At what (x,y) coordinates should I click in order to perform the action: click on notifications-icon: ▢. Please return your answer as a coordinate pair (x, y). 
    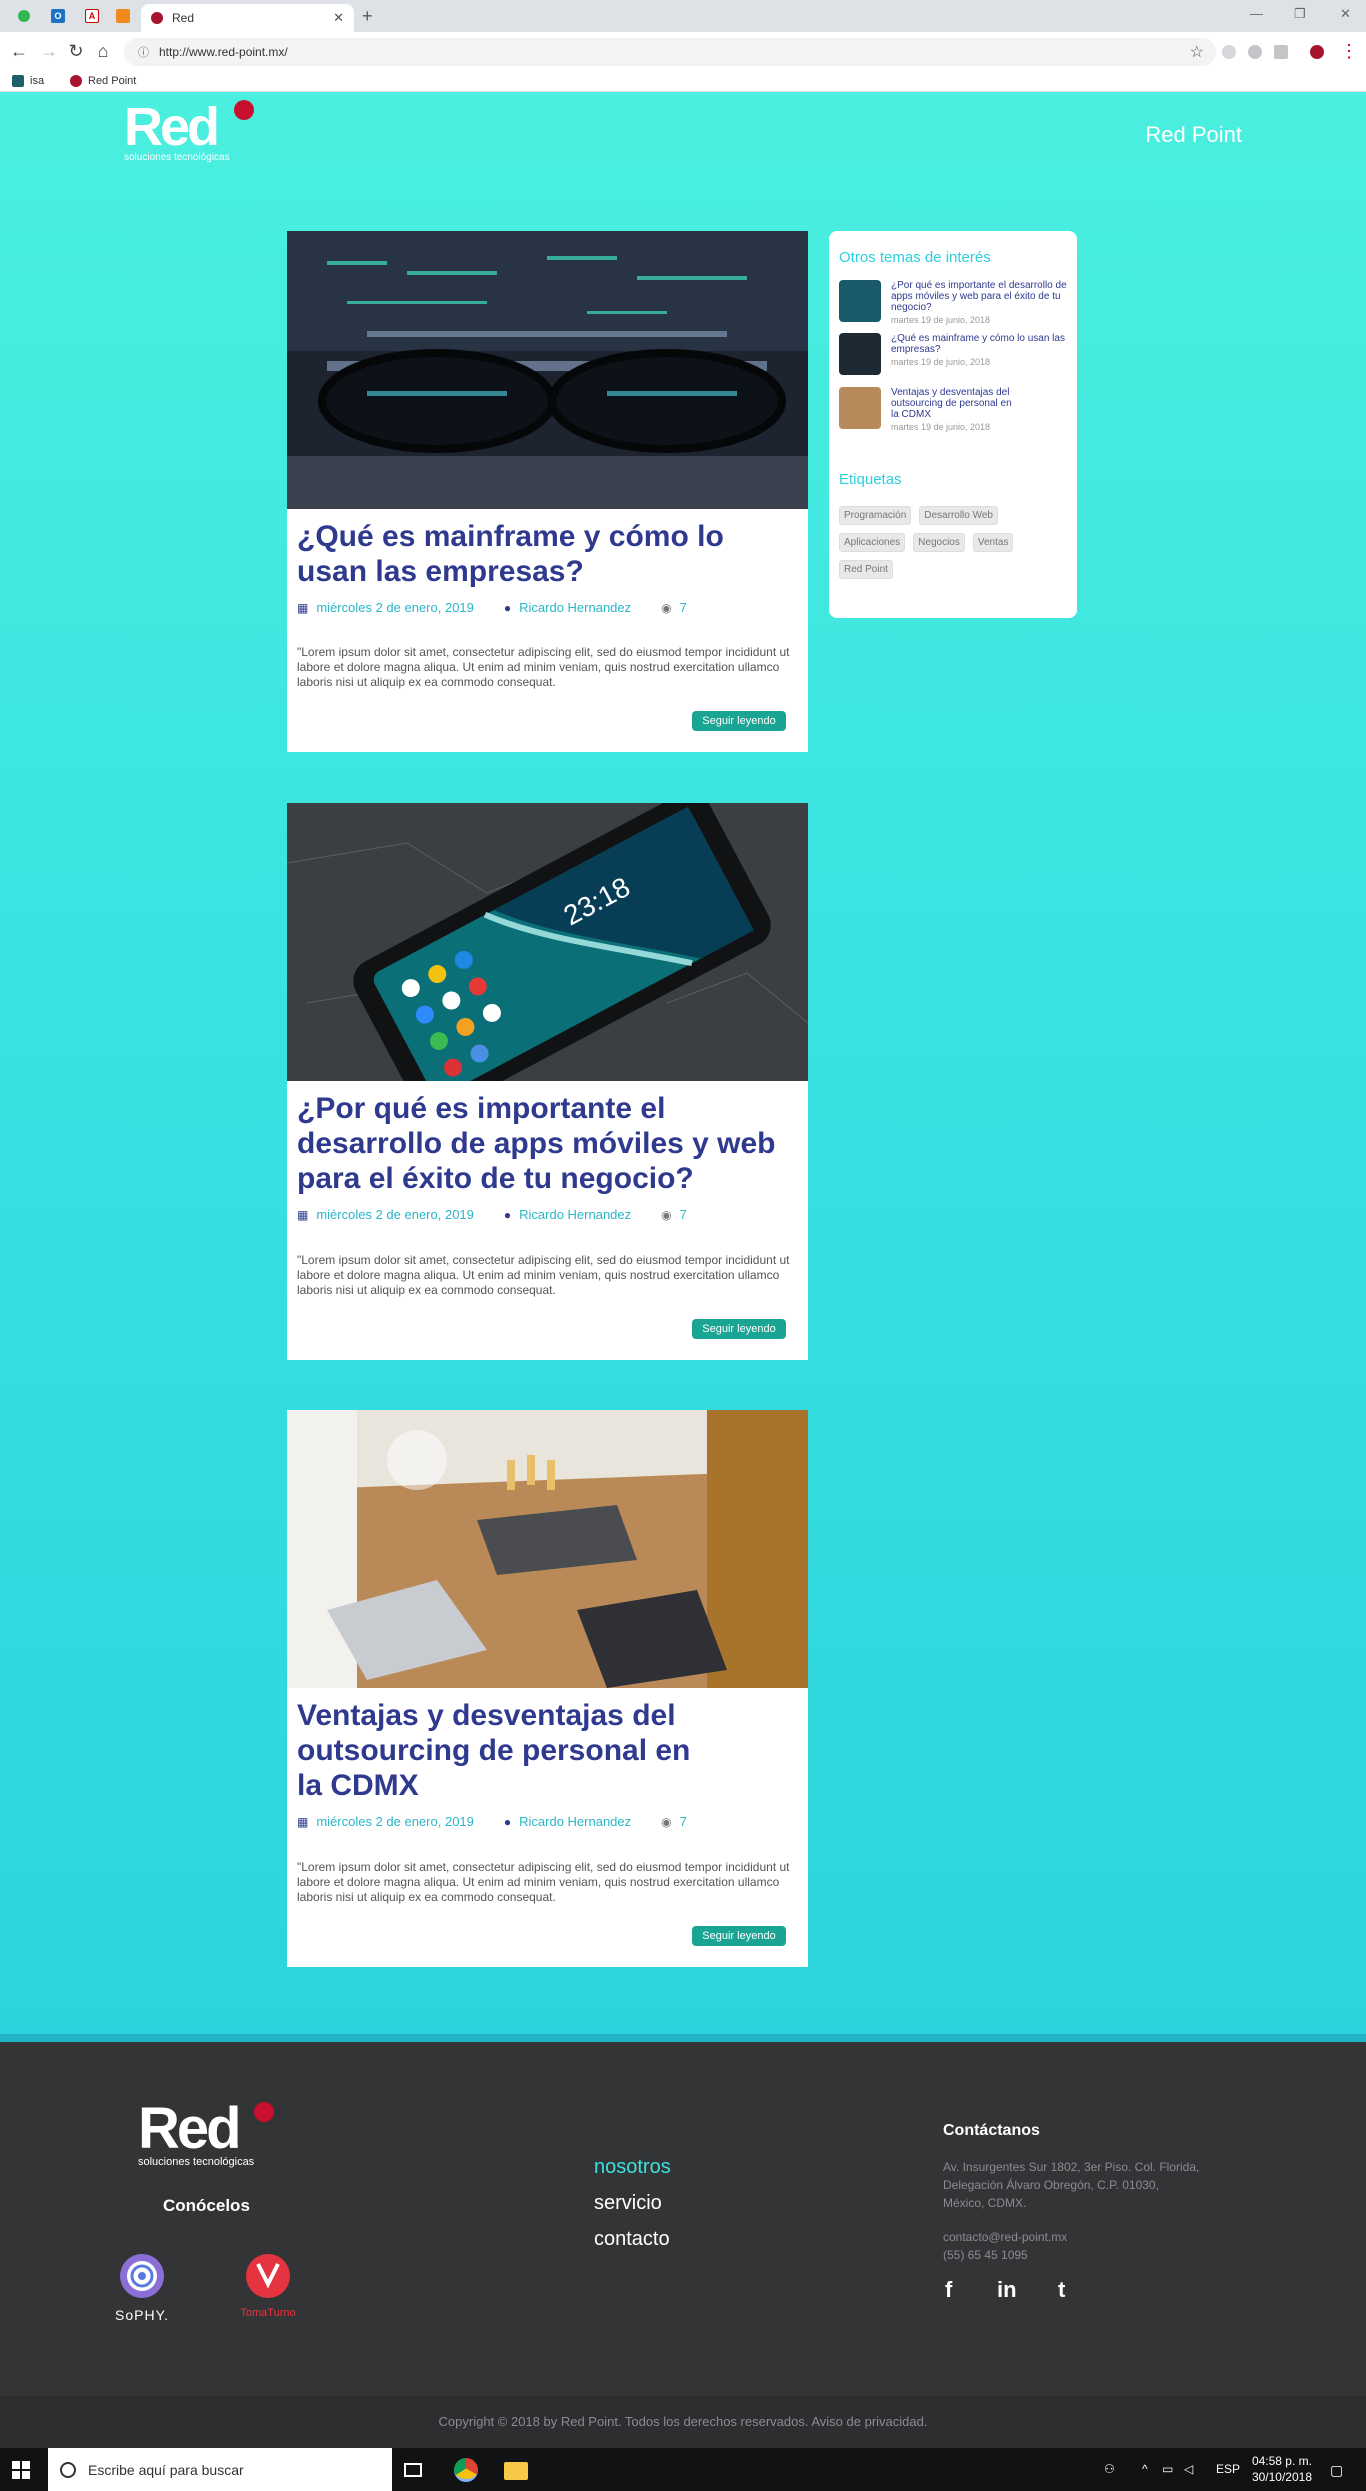
    Looking at the image, I should click on (1336, 2470).